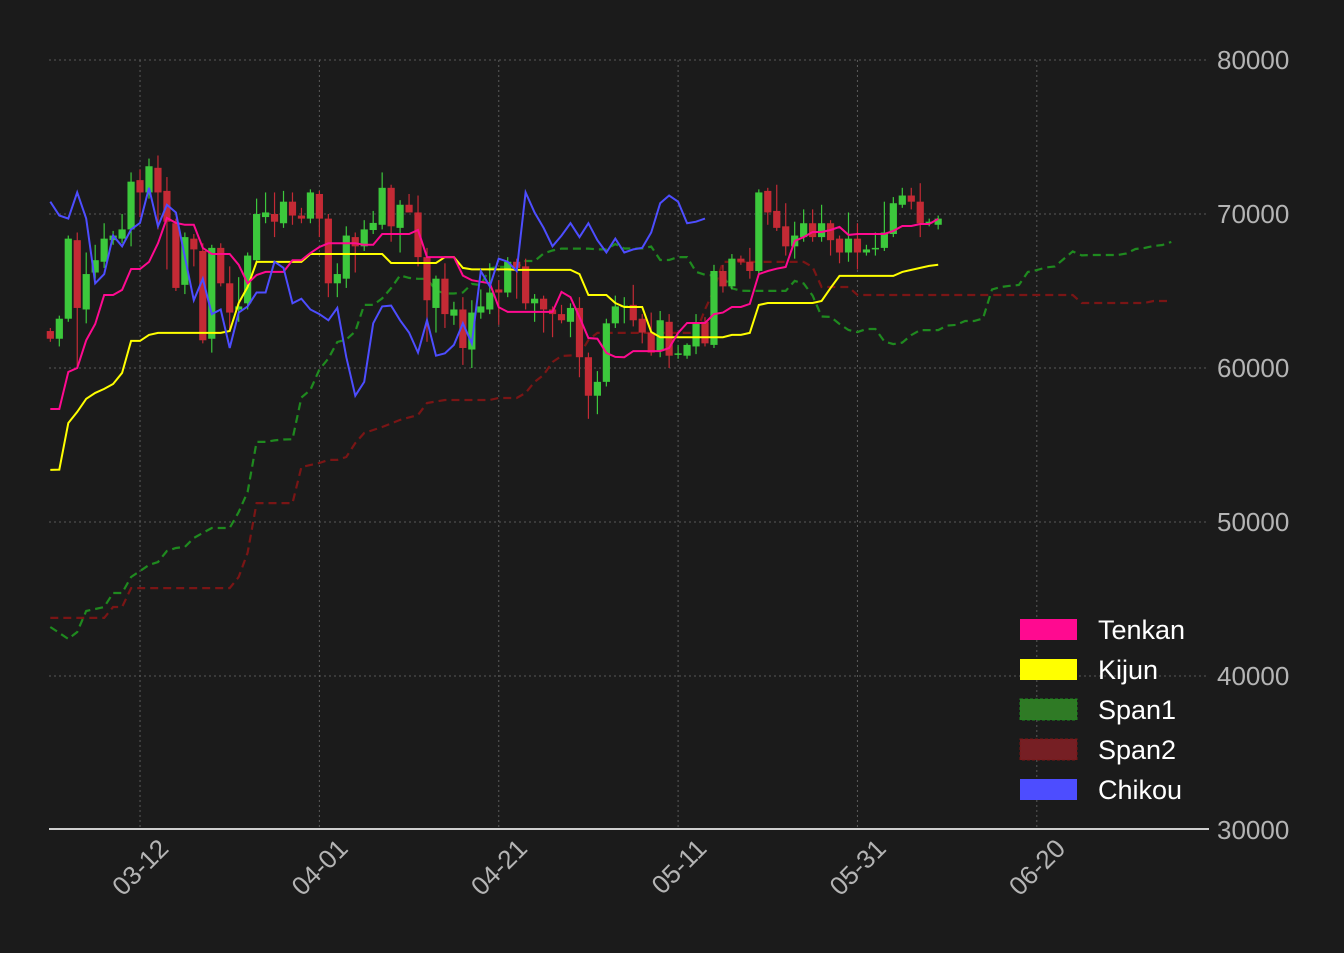 Image resolution: width=1344 pixels, height=953 pixels. Describe the element at coordinates (1048, 629) in the screenshot. I see `legend-swatch-tenkan` at that location.